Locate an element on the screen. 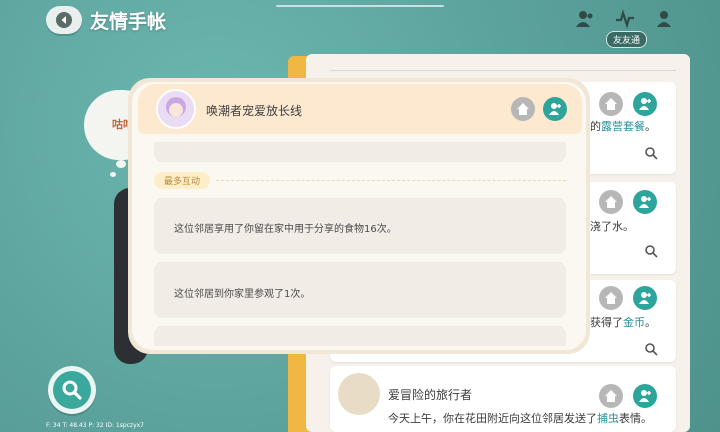 This screenshot has width=720, height=432. modal-friend-name: 唤潮者宠爱放长线 is located at coordinates (254, 111).